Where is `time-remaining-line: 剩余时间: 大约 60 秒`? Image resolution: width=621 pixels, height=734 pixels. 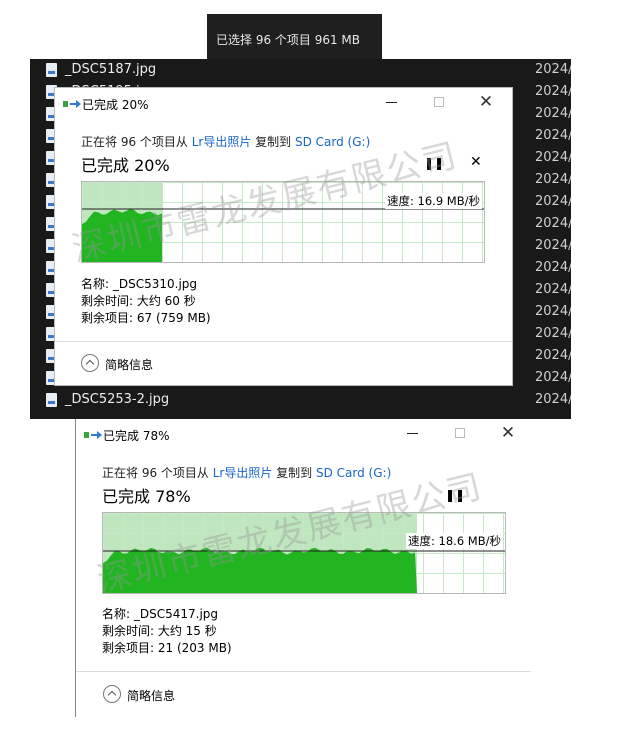
time-remaining-line: 剩余时间: 大约 60 秒 is located at coordinates (138, 301).